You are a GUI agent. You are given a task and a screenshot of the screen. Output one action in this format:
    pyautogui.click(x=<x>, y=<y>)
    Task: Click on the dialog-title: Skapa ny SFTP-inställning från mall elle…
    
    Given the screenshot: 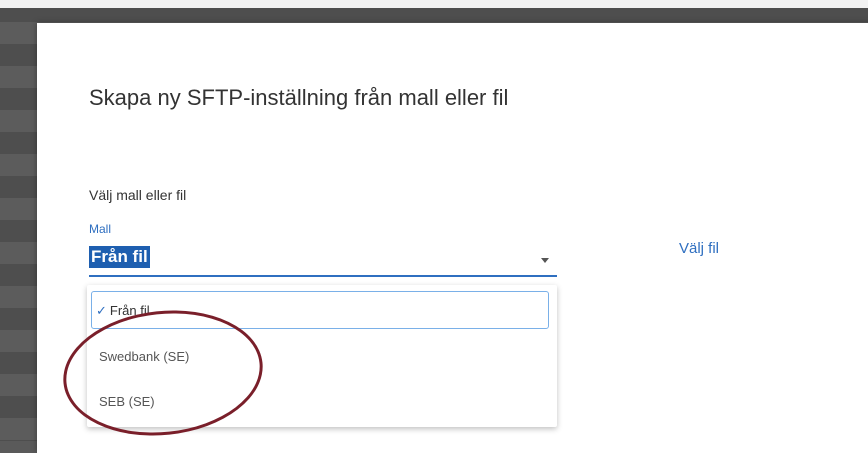 What is the action you would take?
    pyautogui.click(x=299, y=97)
    